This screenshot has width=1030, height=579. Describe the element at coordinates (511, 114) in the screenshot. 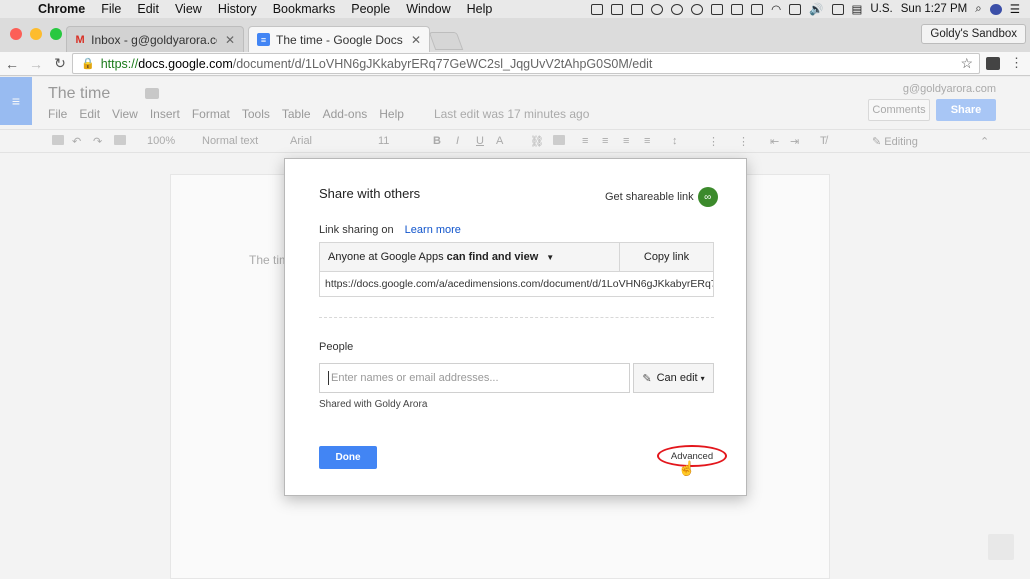

I see `last-edit-status: Last edit was 17 minutes ago` at that location.